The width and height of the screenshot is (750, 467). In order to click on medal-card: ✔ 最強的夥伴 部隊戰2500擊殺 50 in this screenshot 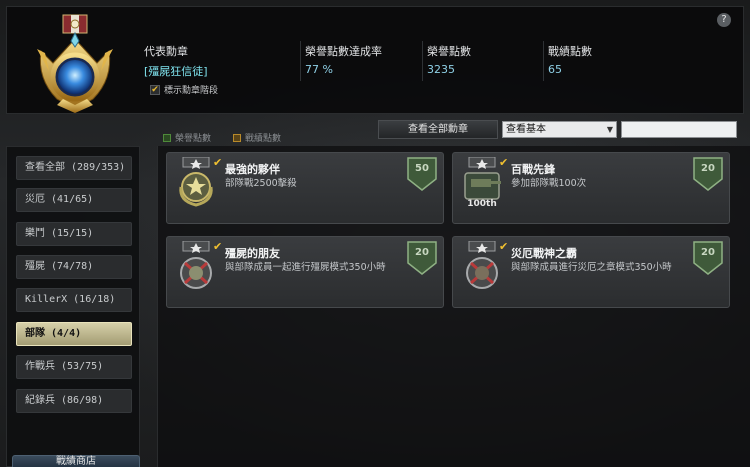, I will do `click(305, 188)`.